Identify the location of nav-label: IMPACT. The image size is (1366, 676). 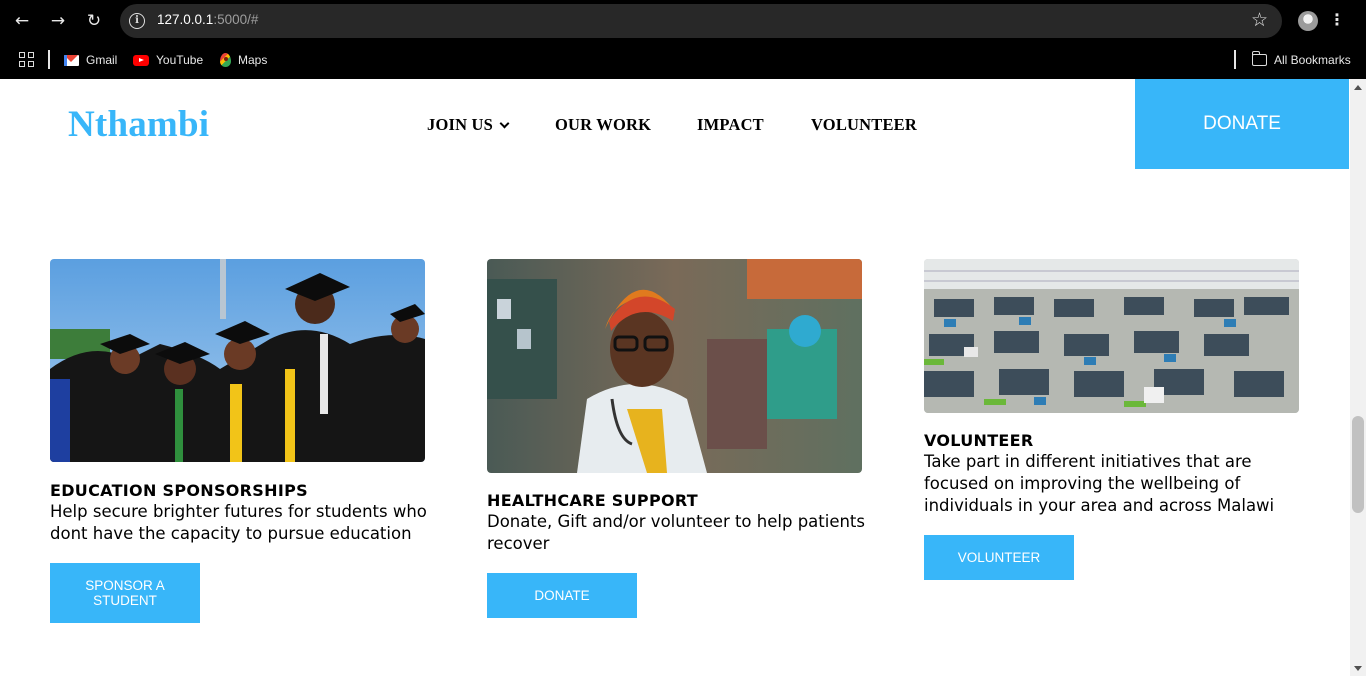
(730, 124).